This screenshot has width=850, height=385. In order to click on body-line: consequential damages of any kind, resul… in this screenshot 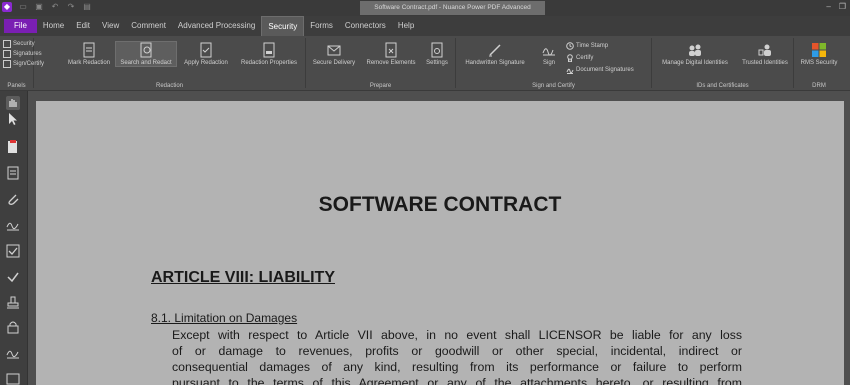, I will do `click(457, 367)`.